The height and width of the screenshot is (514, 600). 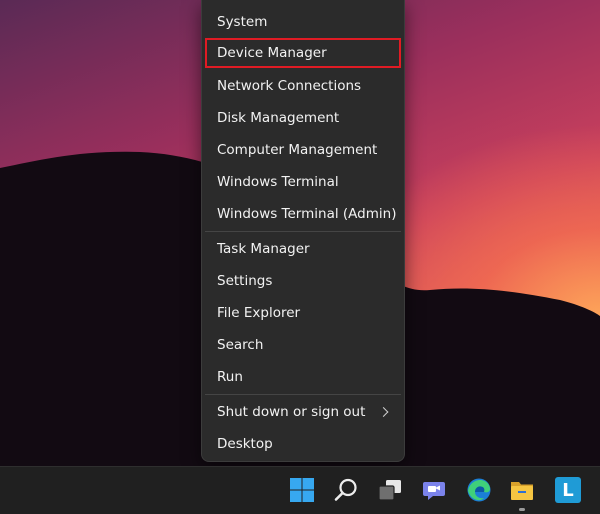 What do you see at coordinates (278, 182) in the screenshot?
I see `menu-item-label: Windows Terminal` at bounding box center [278, 182].